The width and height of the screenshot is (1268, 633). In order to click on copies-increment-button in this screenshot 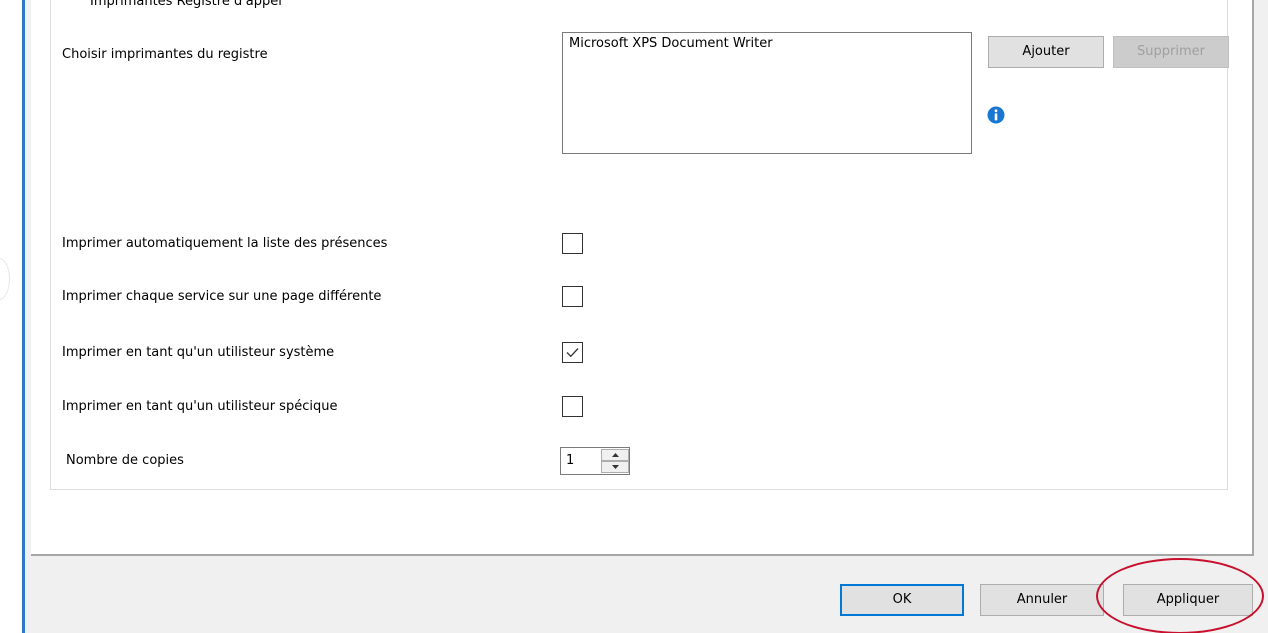, I will do `click(615, 455)`.